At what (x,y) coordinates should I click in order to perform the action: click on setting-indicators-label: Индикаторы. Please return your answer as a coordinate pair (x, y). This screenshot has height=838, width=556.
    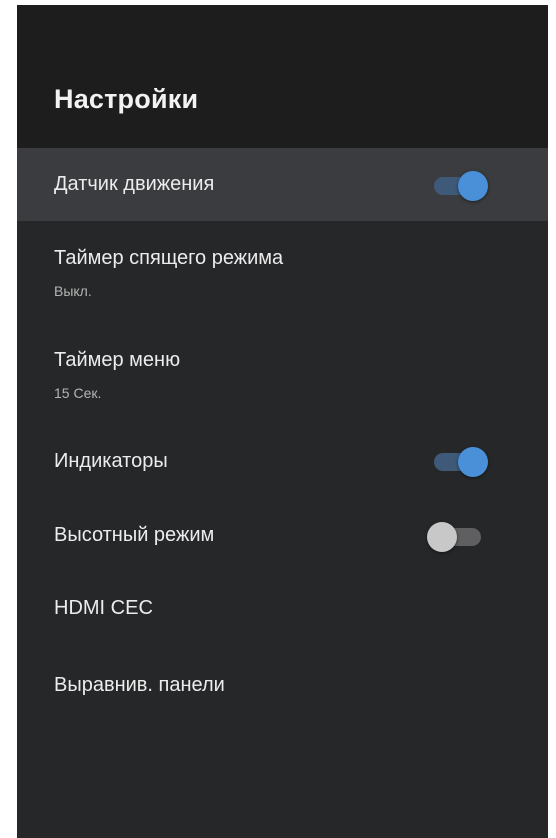
    Looking at the image, I should click on (111, 461).